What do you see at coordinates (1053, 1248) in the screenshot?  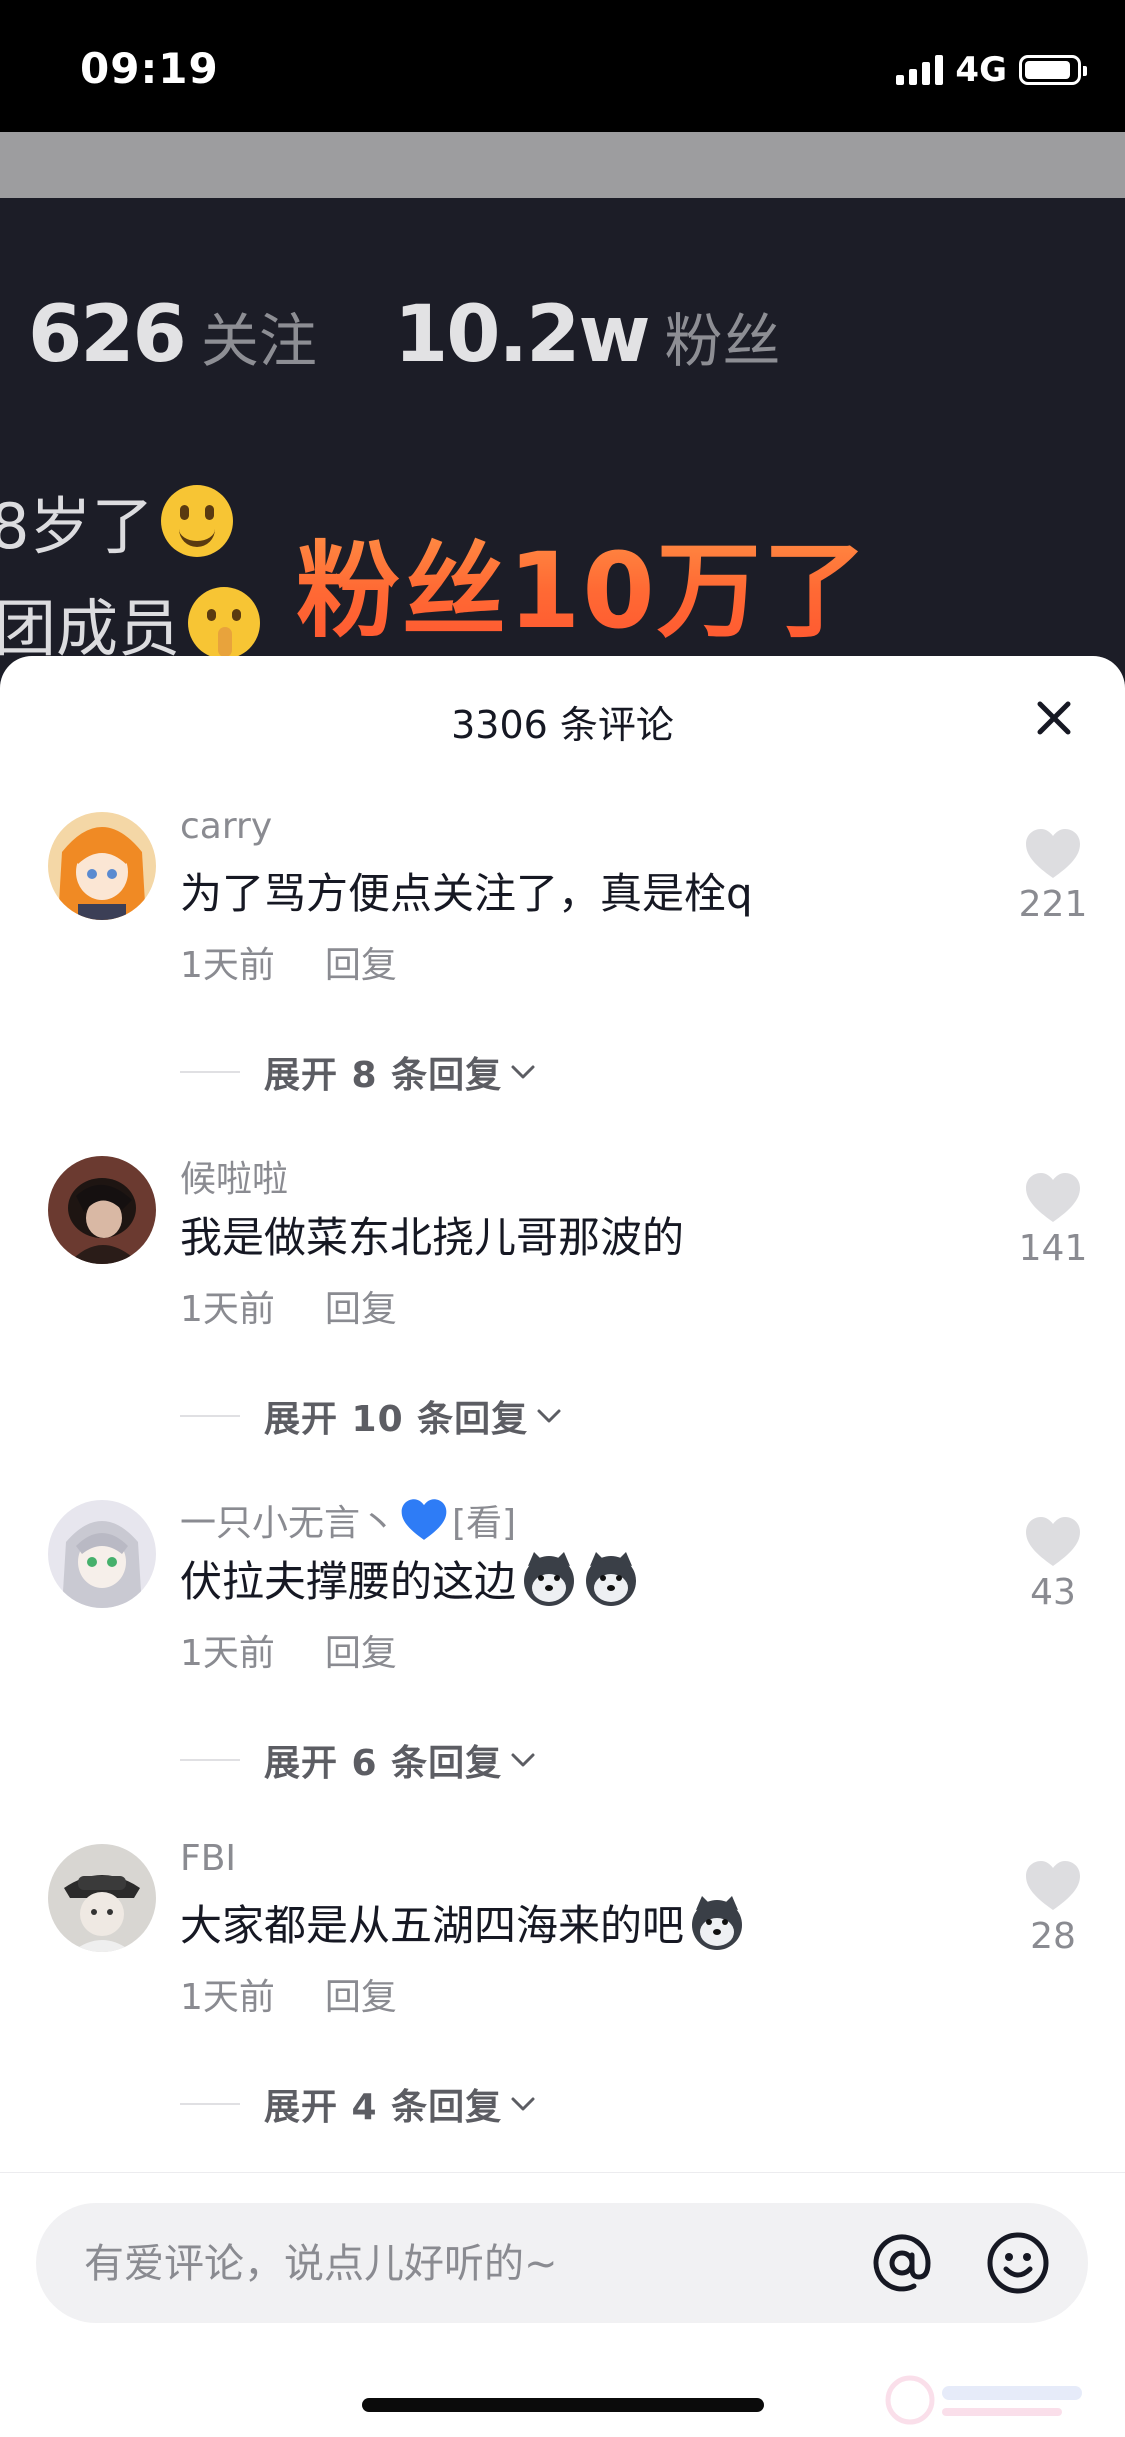 I see `like-count: 141` at bounding box center [1053, 1248].